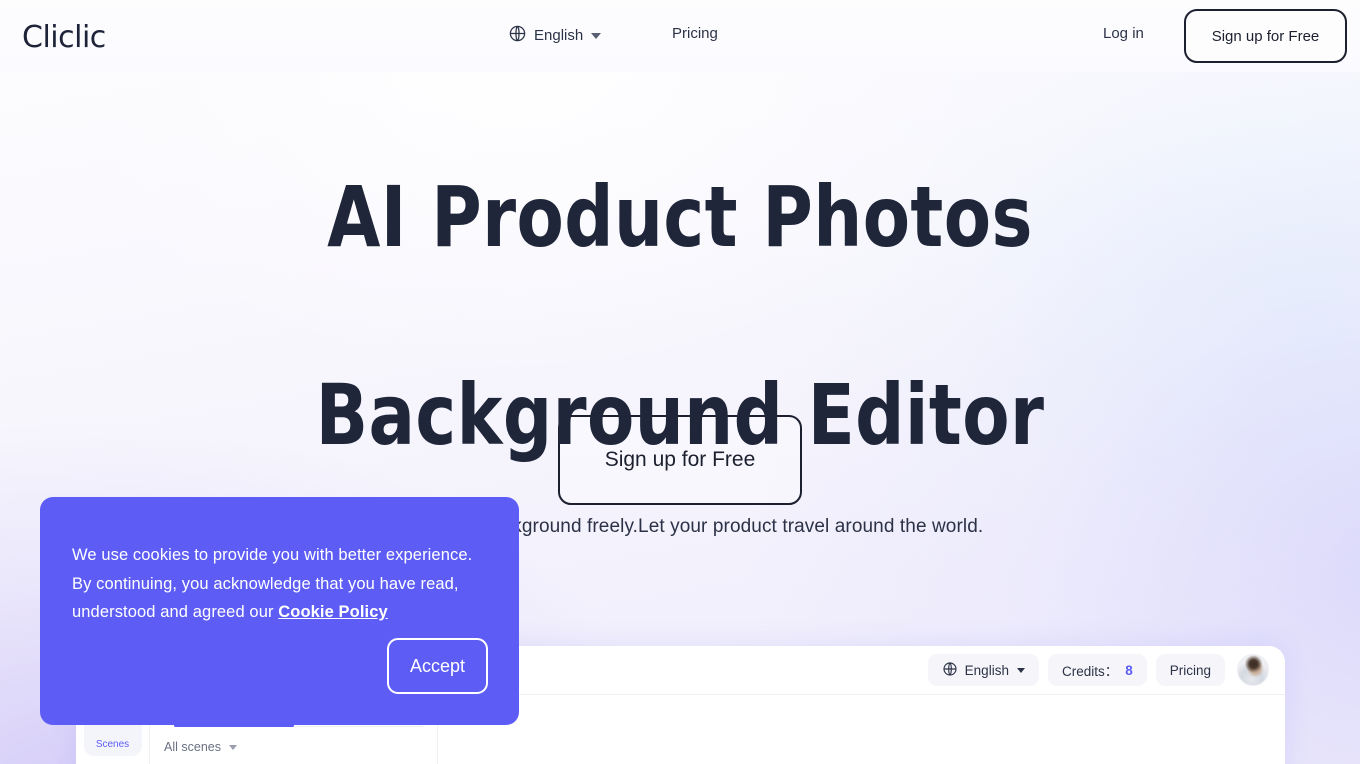 This screenshot has height=764, width=1360. What do you see at coordinates (1090, 671) in the screenshot?
I see `credits-label: Credits：` at bounding box center [1090, 671].